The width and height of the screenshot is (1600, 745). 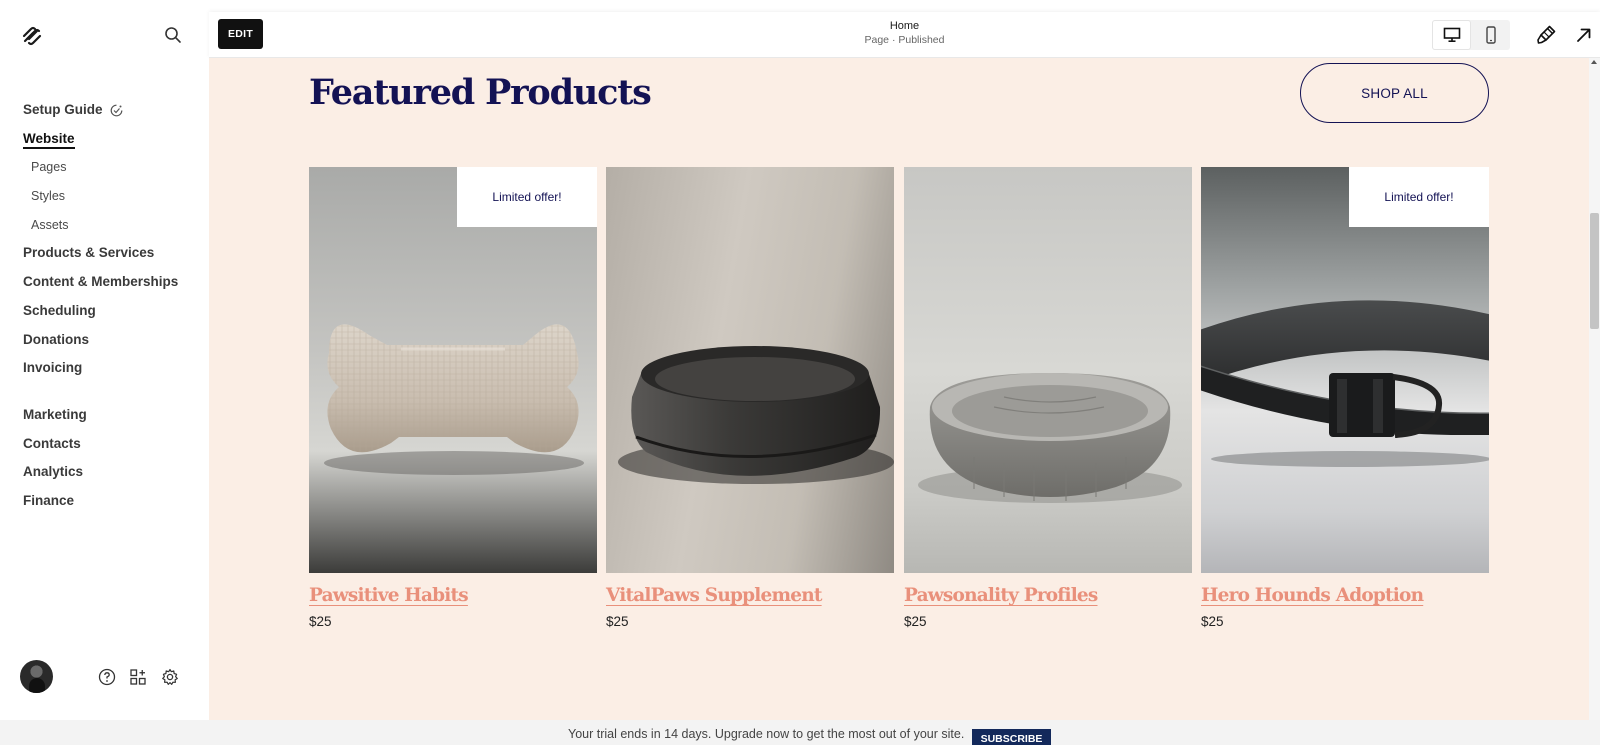 I want to click on nav-sub-pages: Pages, so click(x=100, y=171).